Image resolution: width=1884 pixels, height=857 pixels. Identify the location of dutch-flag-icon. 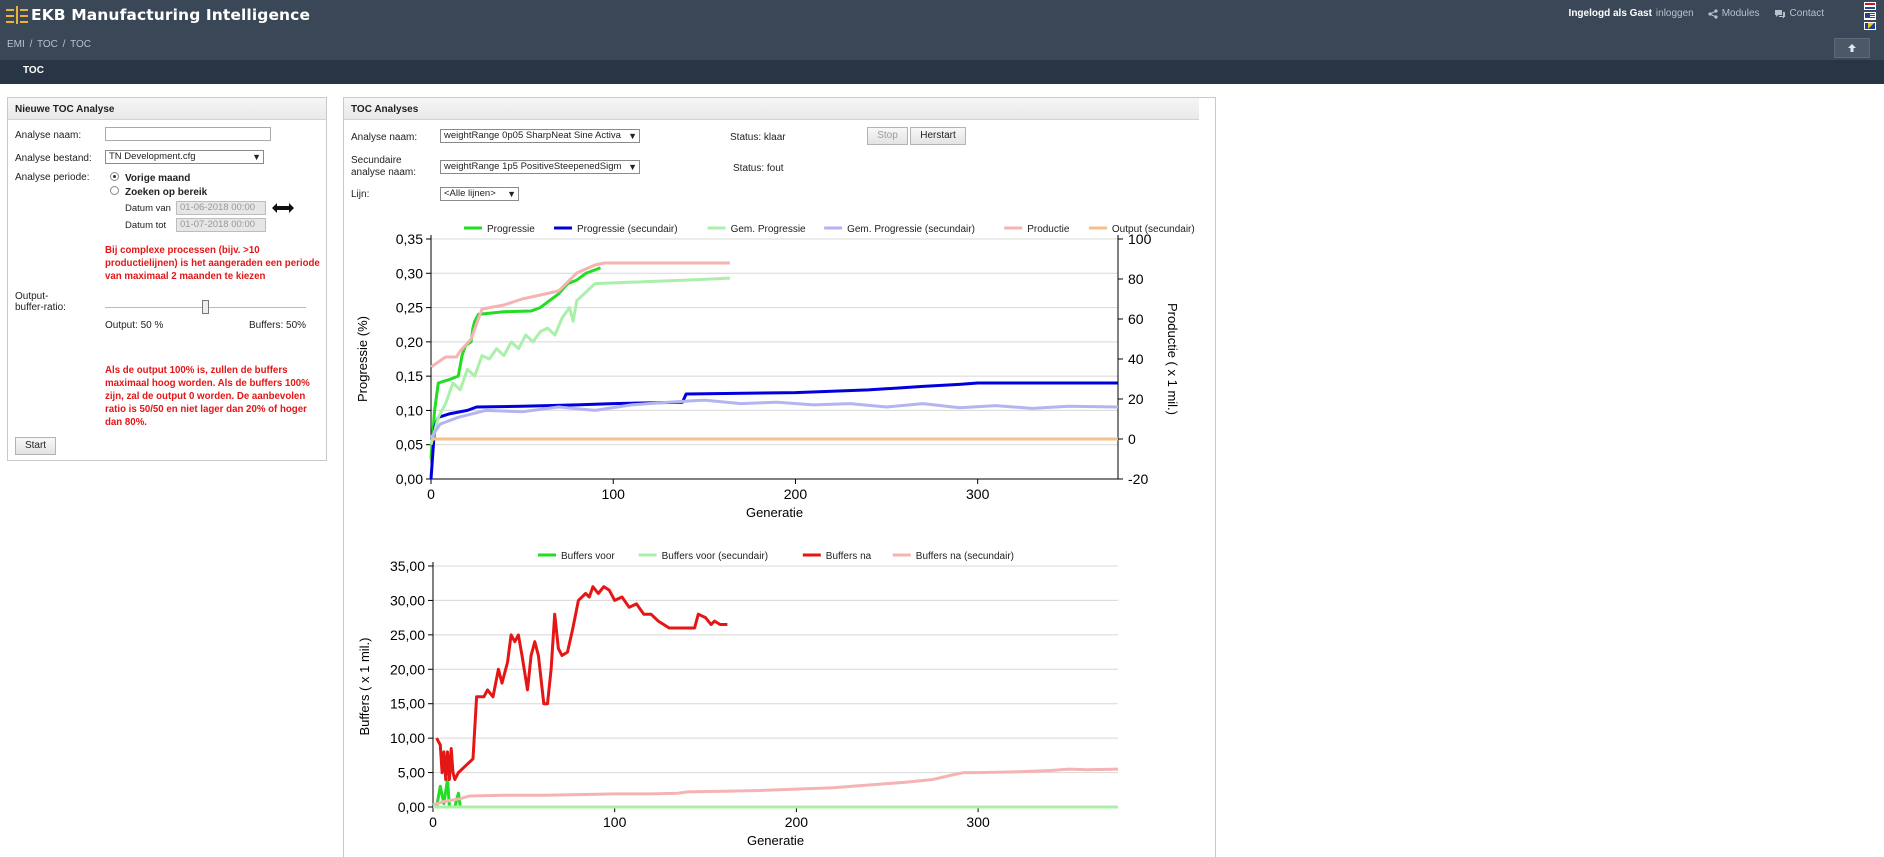
(1870, 6).